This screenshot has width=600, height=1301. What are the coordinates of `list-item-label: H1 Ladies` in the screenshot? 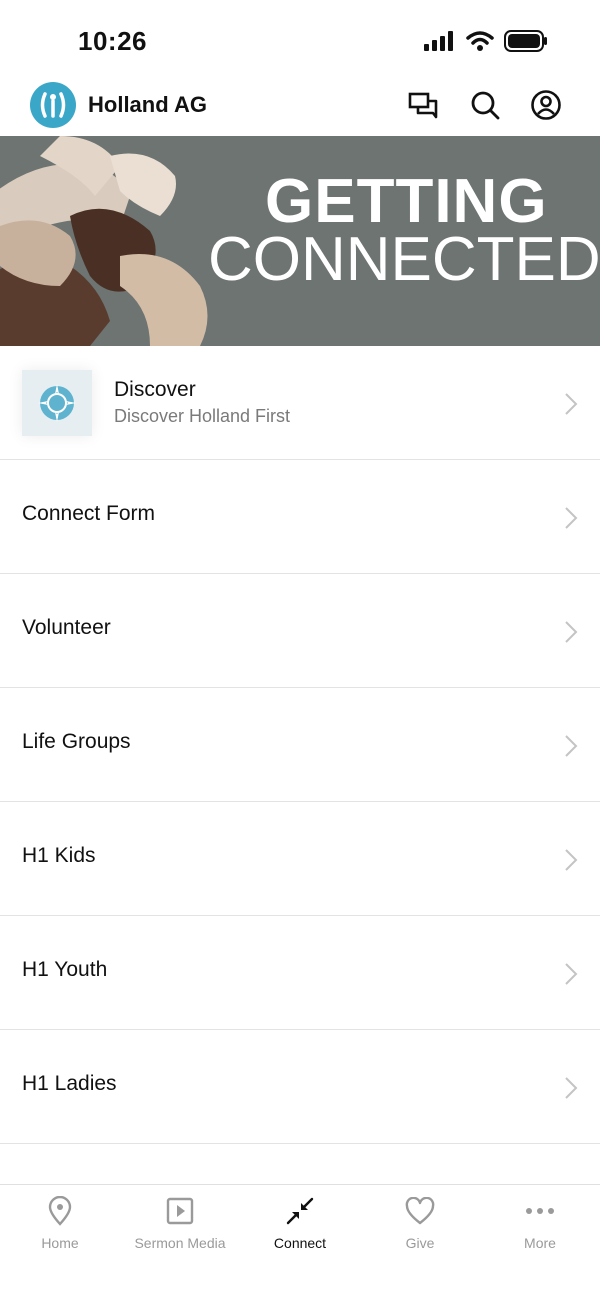 It's located at (69, 1083).